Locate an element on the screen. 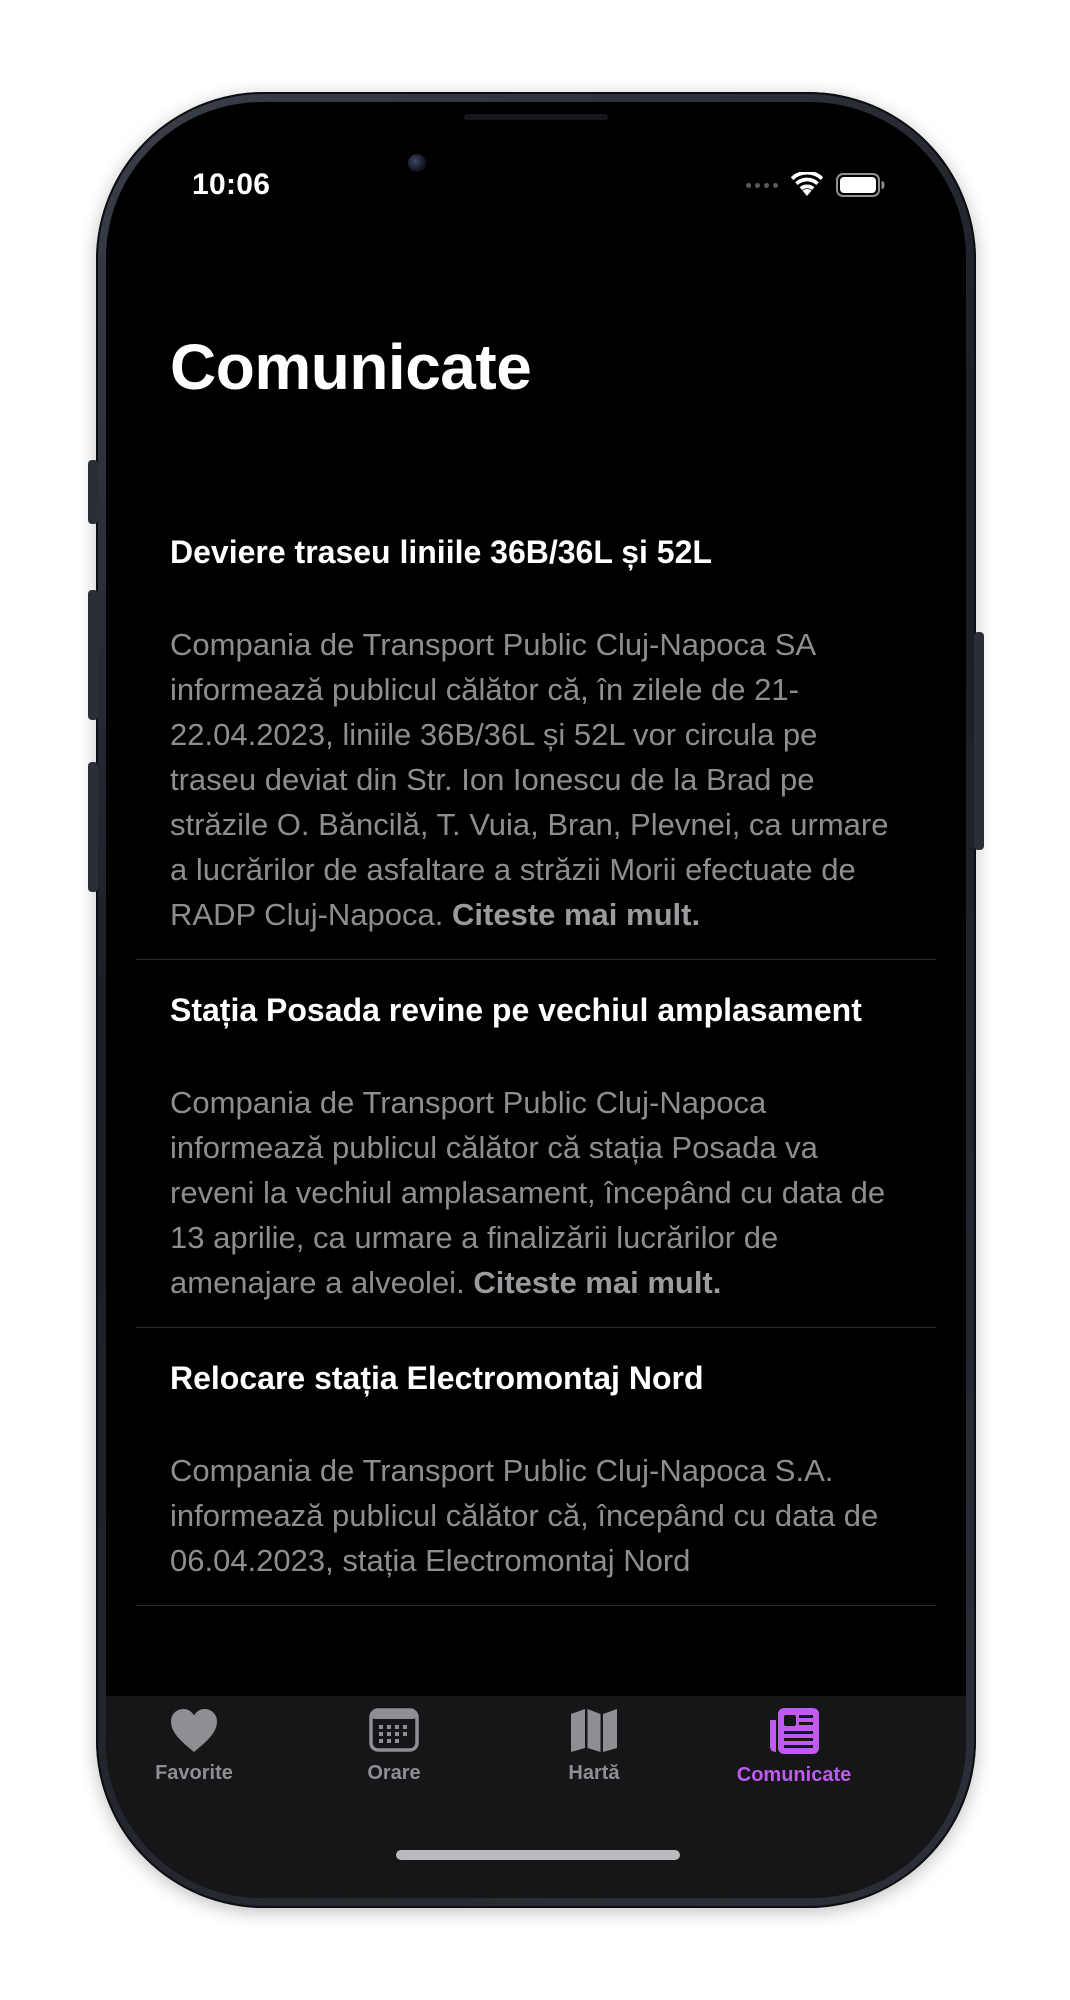 The height and width of the screenshot is (2000, 1070). earpiece is located at coordinates (536, 117).